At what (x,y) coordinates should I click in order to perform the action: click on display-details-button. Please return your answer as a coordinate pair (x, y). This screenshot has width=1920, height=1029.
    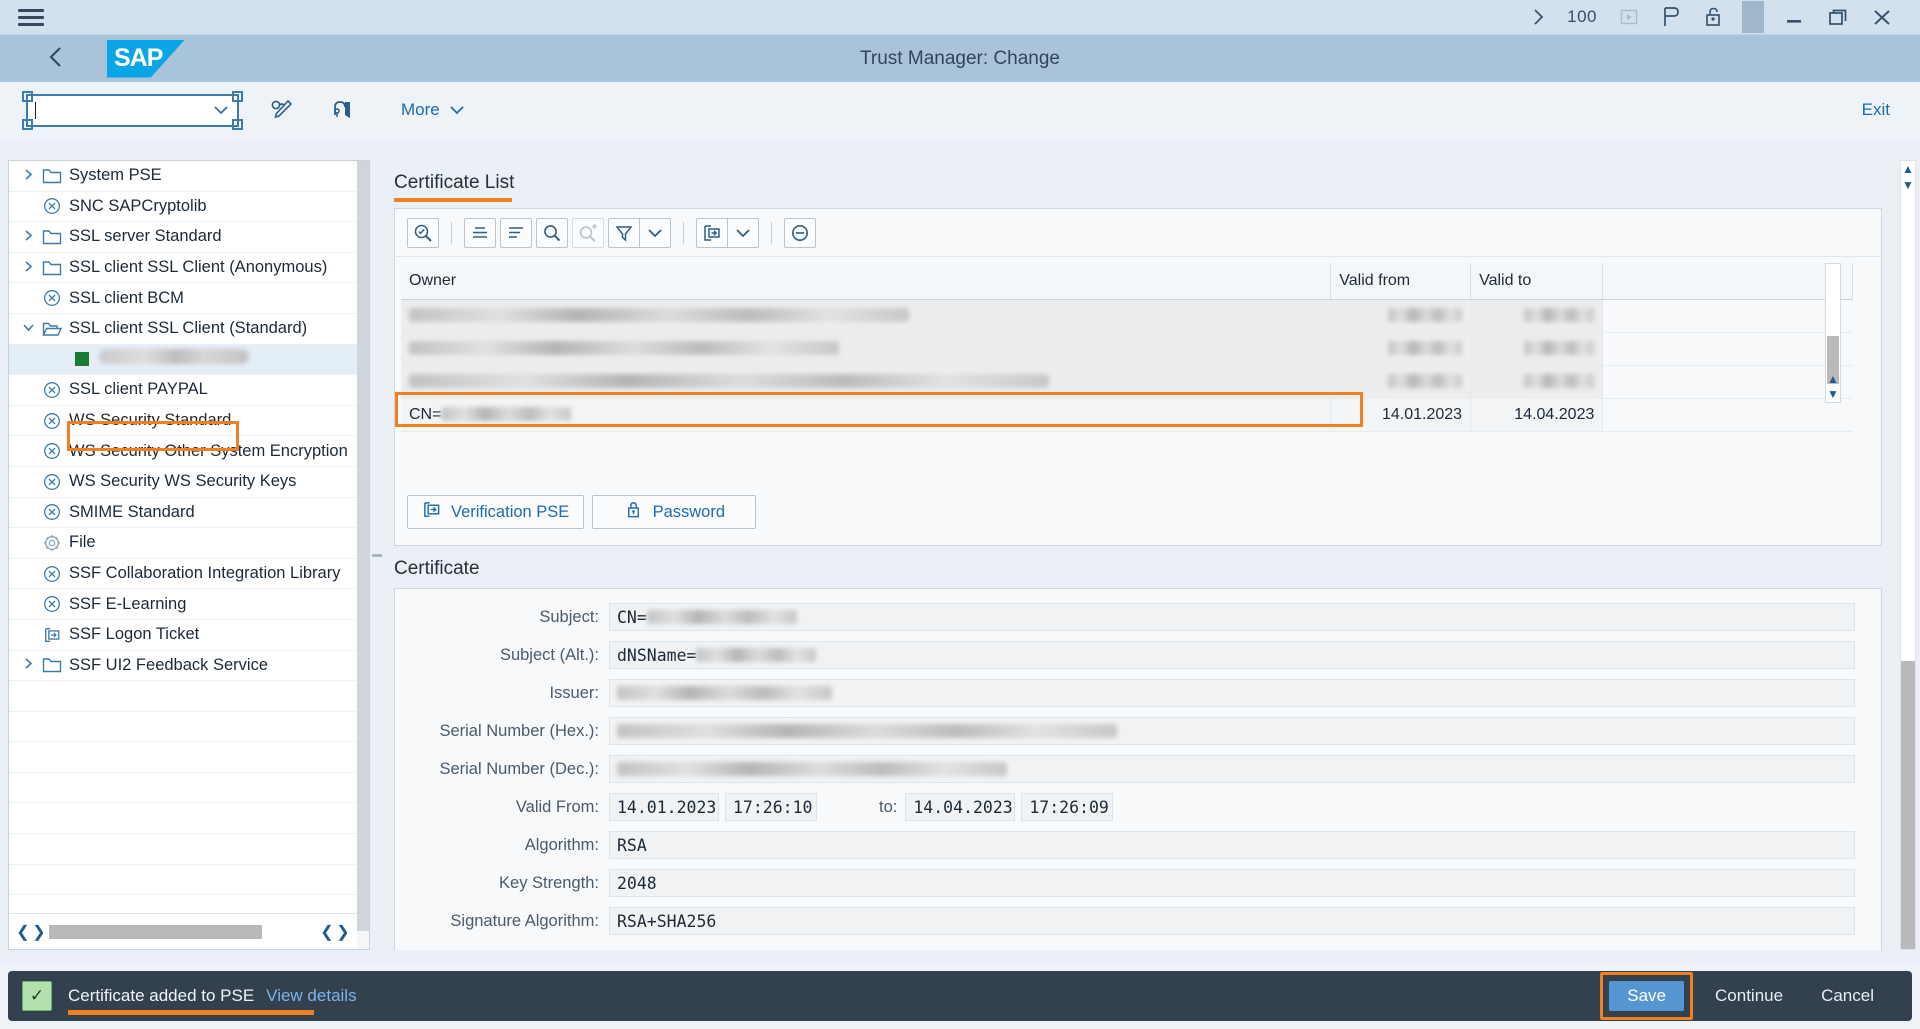
    Looking at the image, I should click on (423, 232).